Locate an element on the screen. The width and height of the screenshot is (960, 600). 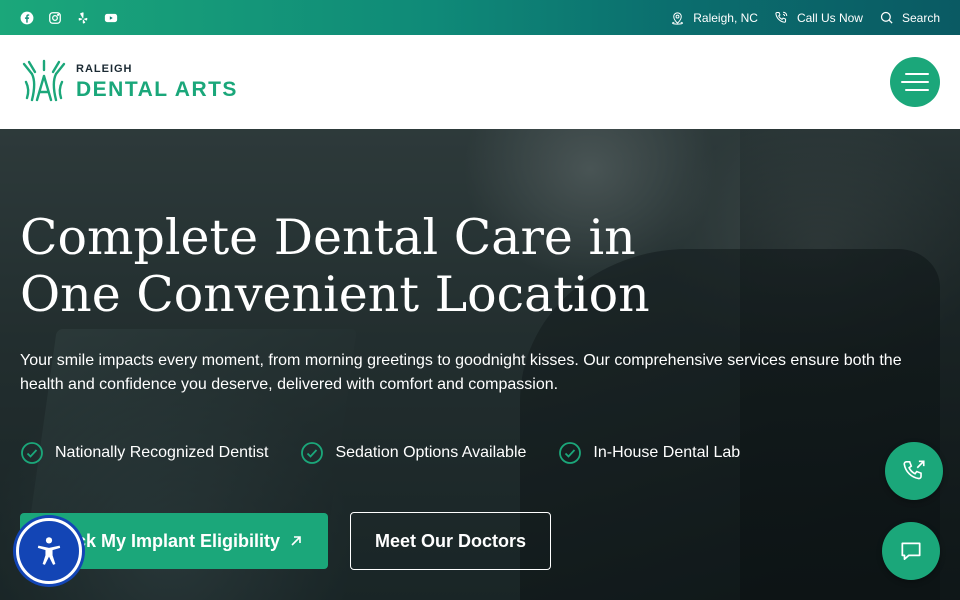
facebook-icon is located at coordinates (27, 18).